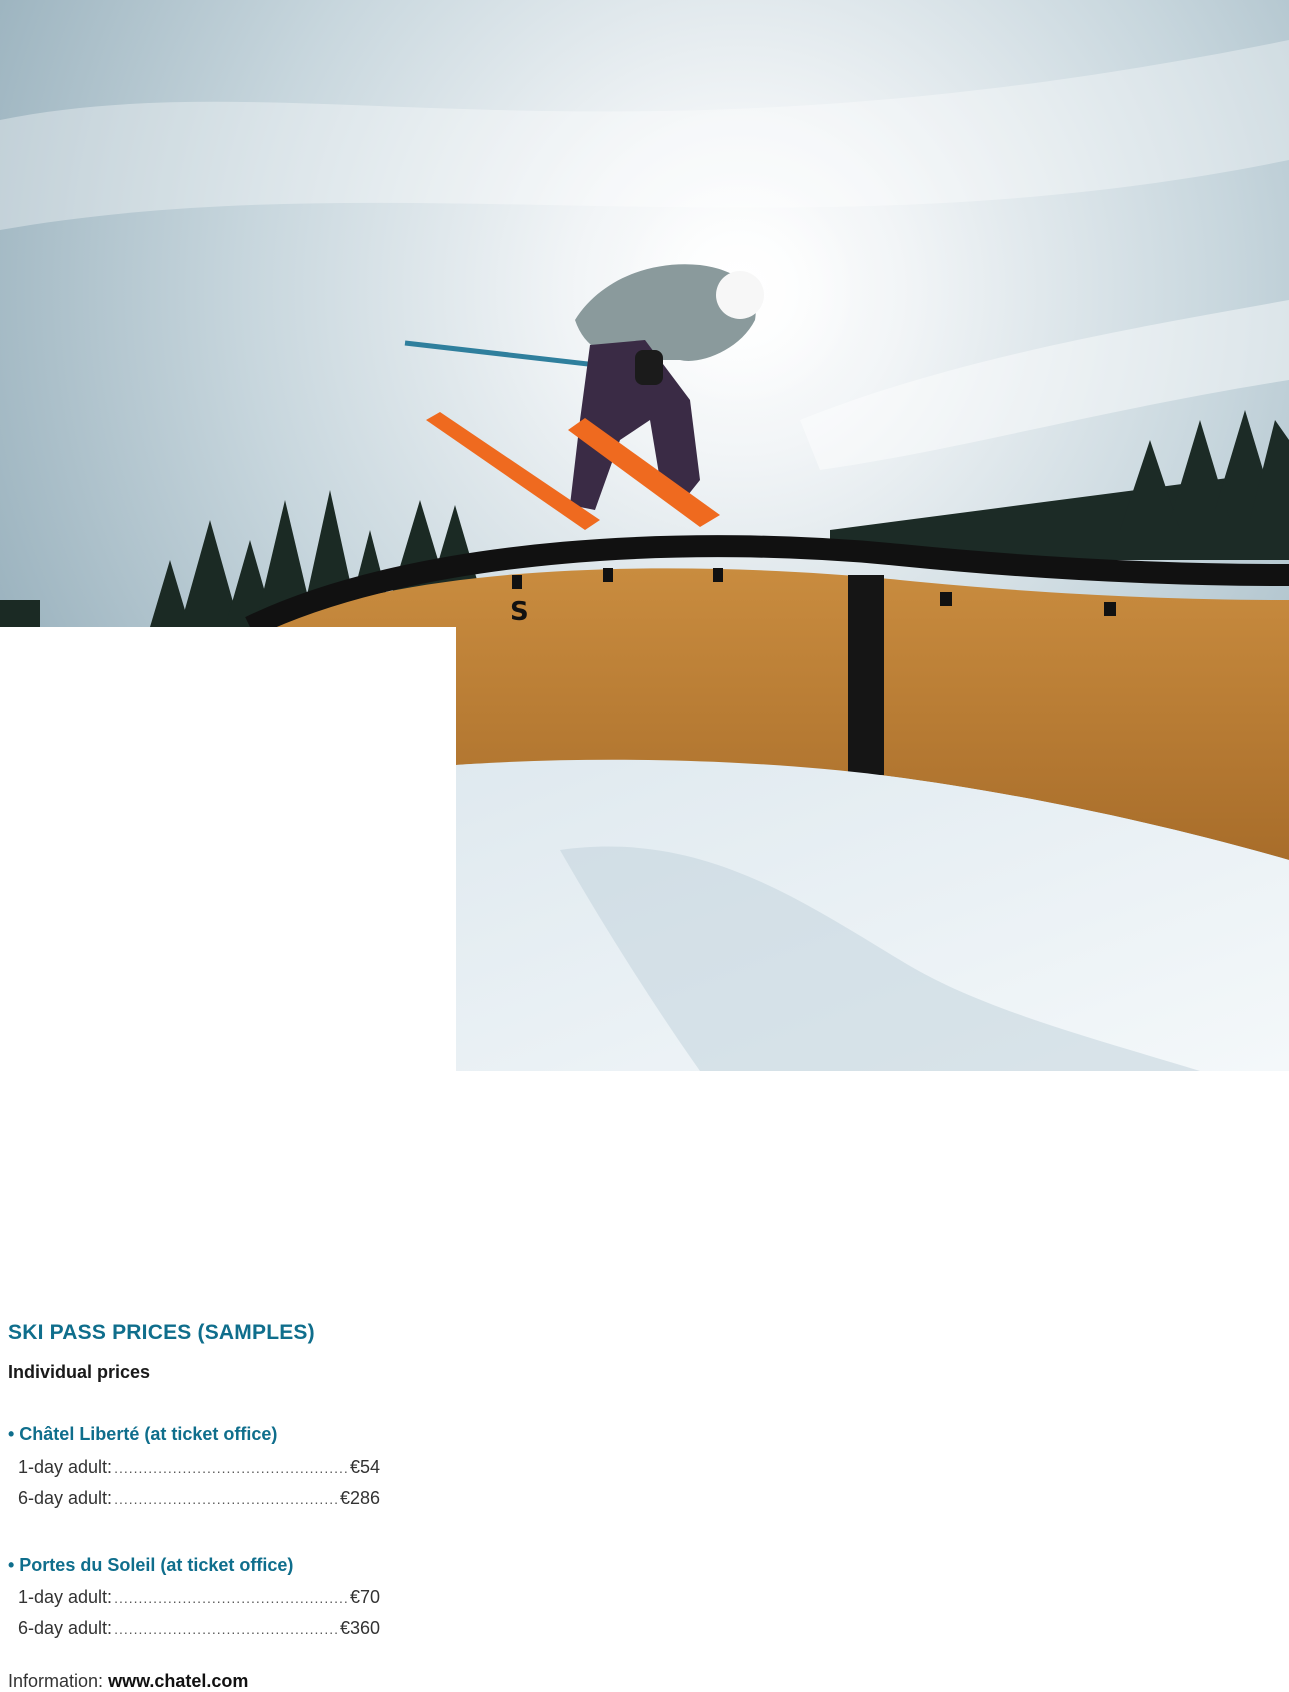 The image size is (1289, 1692). Describe the element at coordinates (364, 1597) in the screenshot. I see `price-value: €70` at that location.